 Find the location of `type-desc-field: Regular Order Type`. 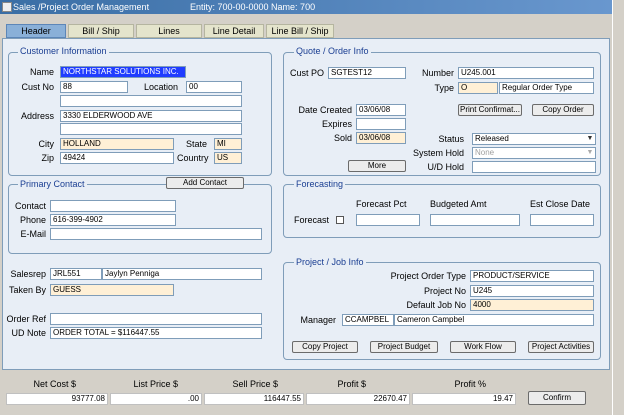

type-desc-field: Regular Order Type is located at coordinates (546, 88).